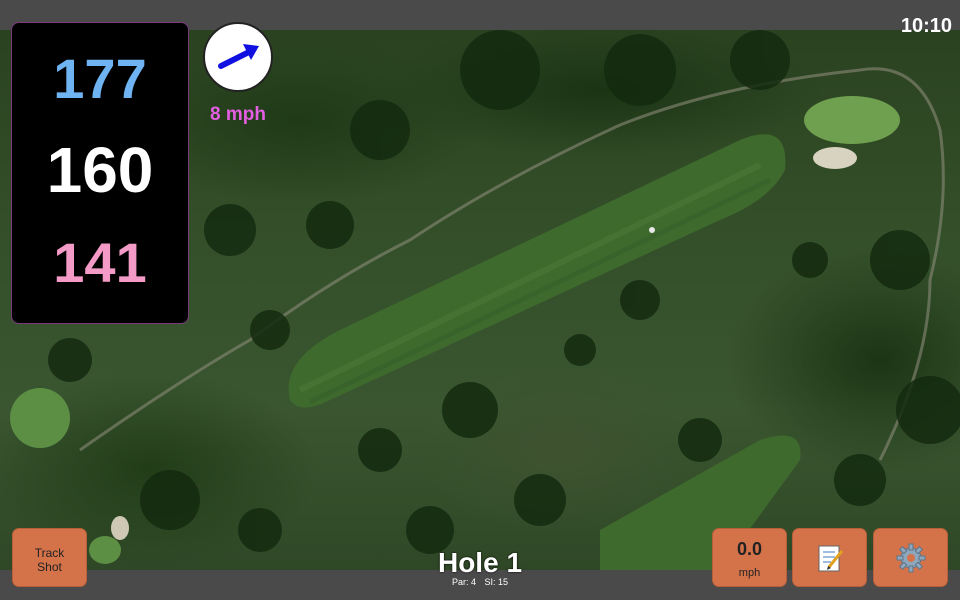 The height and width of the screenshot is (600, 960). Describe the element at coordinates (100, 262) in the screenshot. I see `front-distance: 141` at that location.